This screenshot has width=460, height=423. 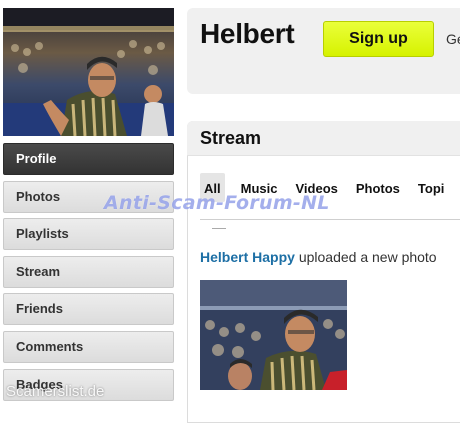 What do you see at coordinates (55, 391) in the screenshot?
I see `watermark-text-bottom: Scamerslist.de` at bounding box center [55, 391].